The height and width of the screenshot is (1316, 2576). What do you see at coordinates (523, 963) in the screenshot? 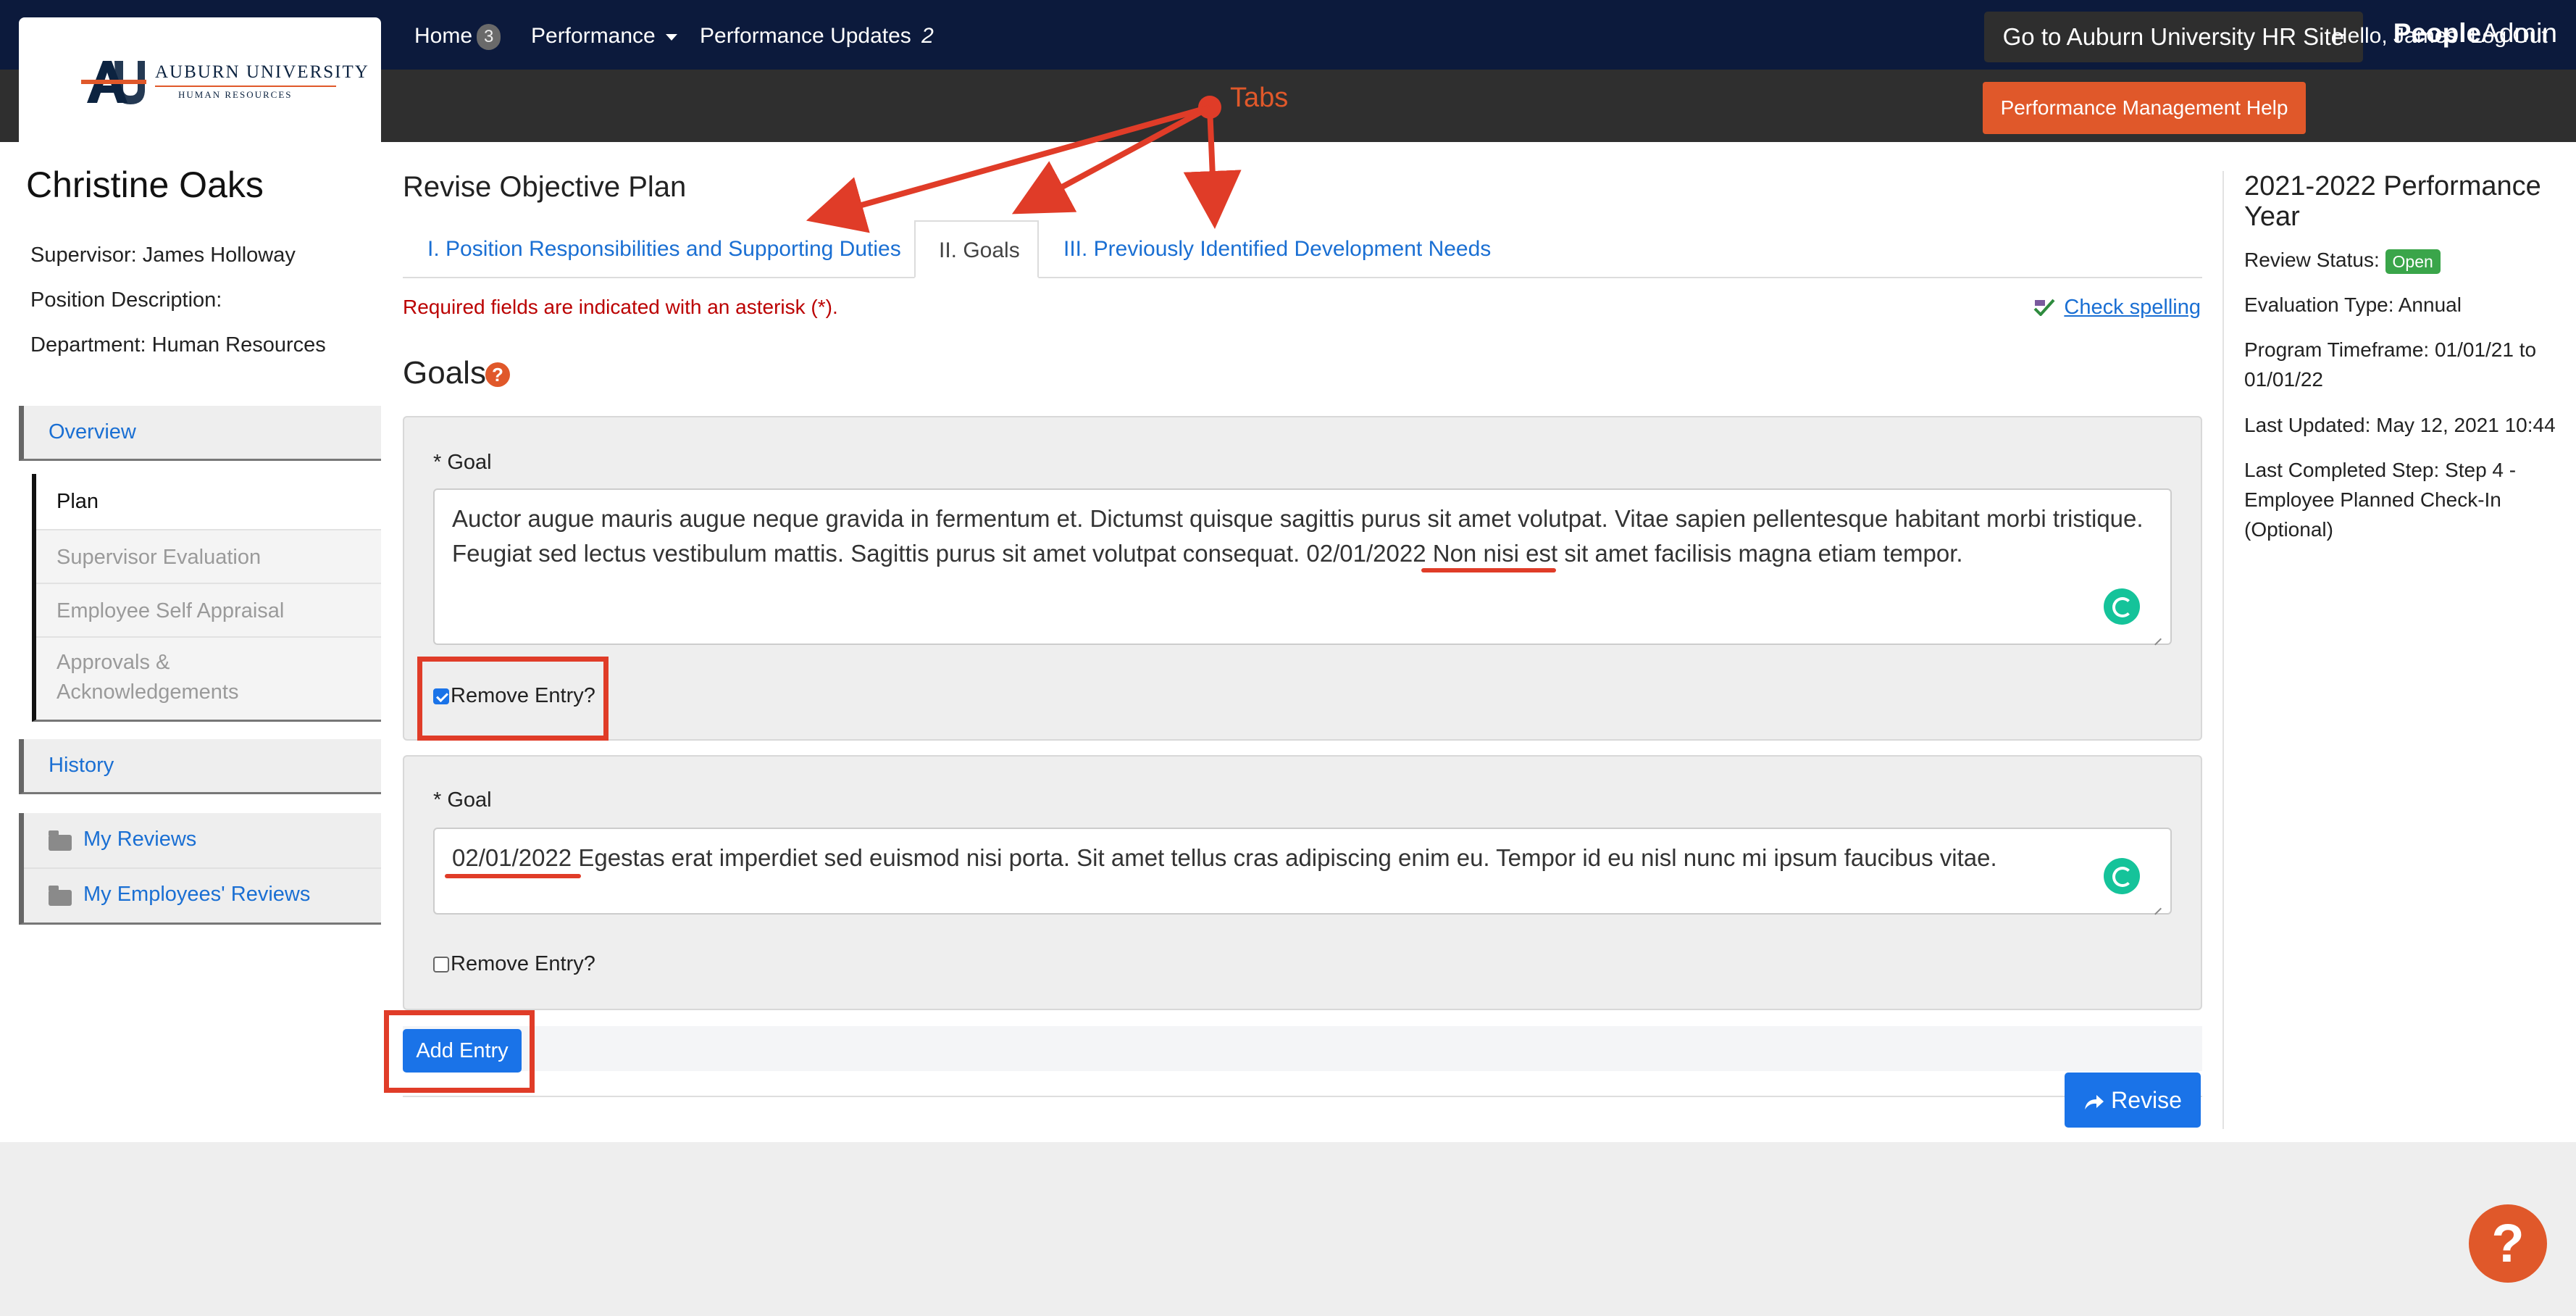
I see `remove-entry-label: Remove Entry?` at bounding box center [523, 963].